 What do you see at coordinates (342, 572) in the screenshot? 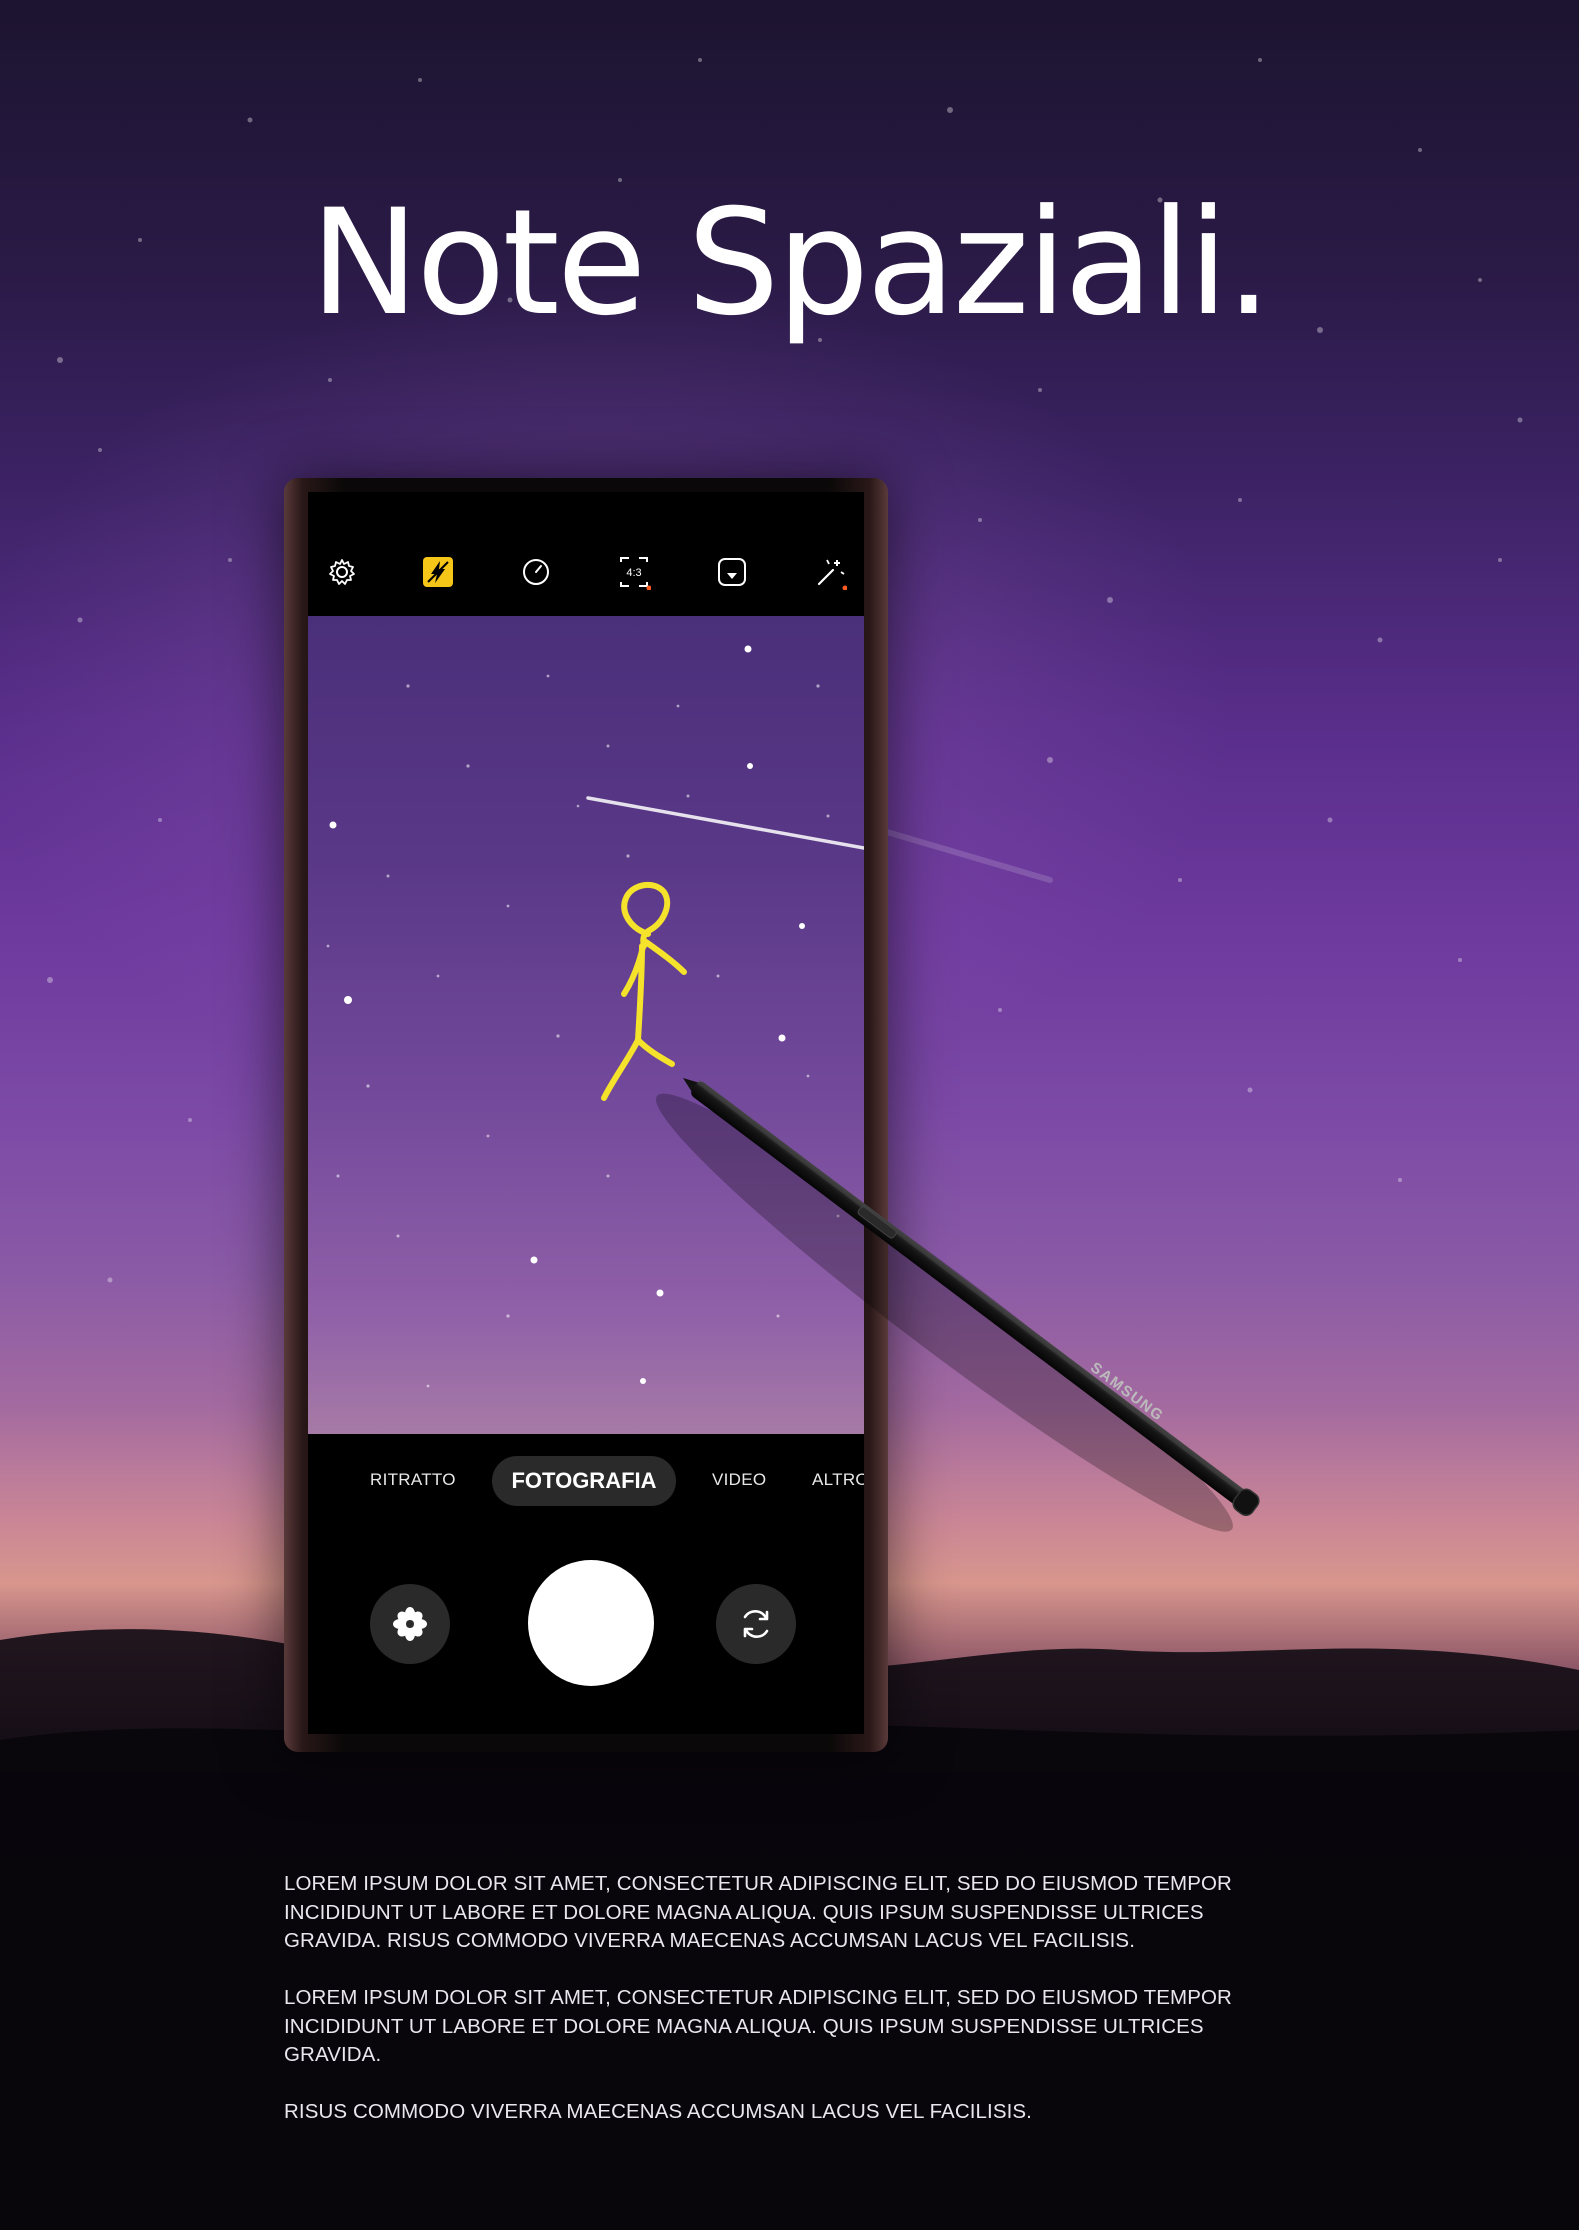
I see `settings-icon` at bounding box center [342, 572].